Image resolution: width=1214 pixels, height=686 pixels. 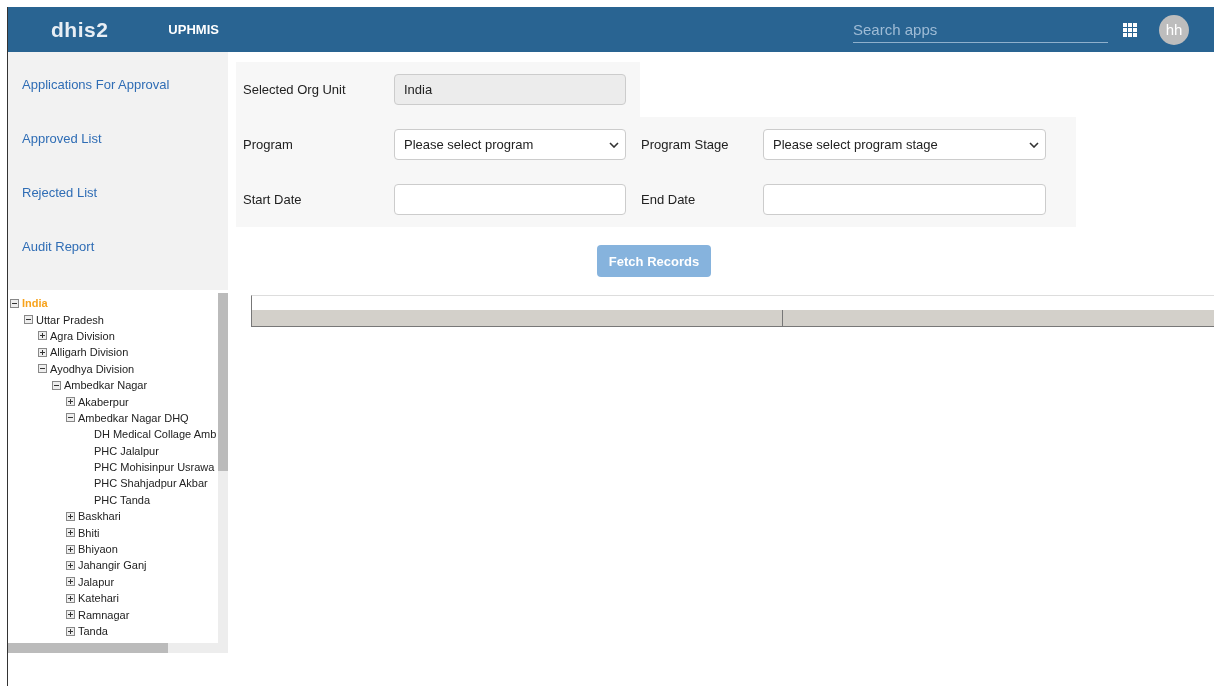 What do you see at coordinates (118, 192) in the screenshot?
I see `sidebar-link: Rejected List` at bounding box center [118, 192].